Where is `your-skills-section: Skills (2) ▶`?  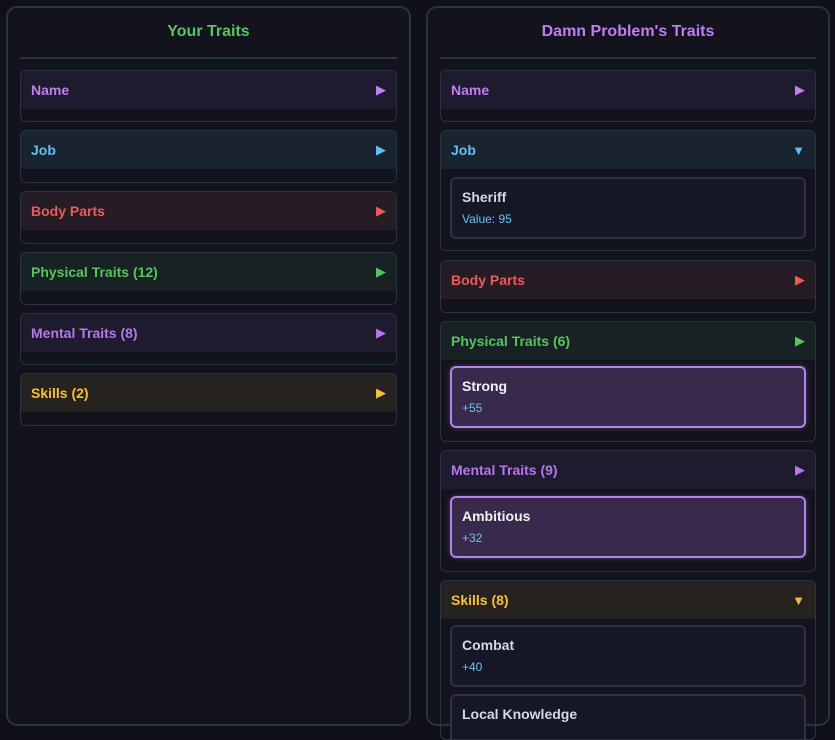 your-skills-section: Skills (2) ▶ is located at coordinates (208, 399).